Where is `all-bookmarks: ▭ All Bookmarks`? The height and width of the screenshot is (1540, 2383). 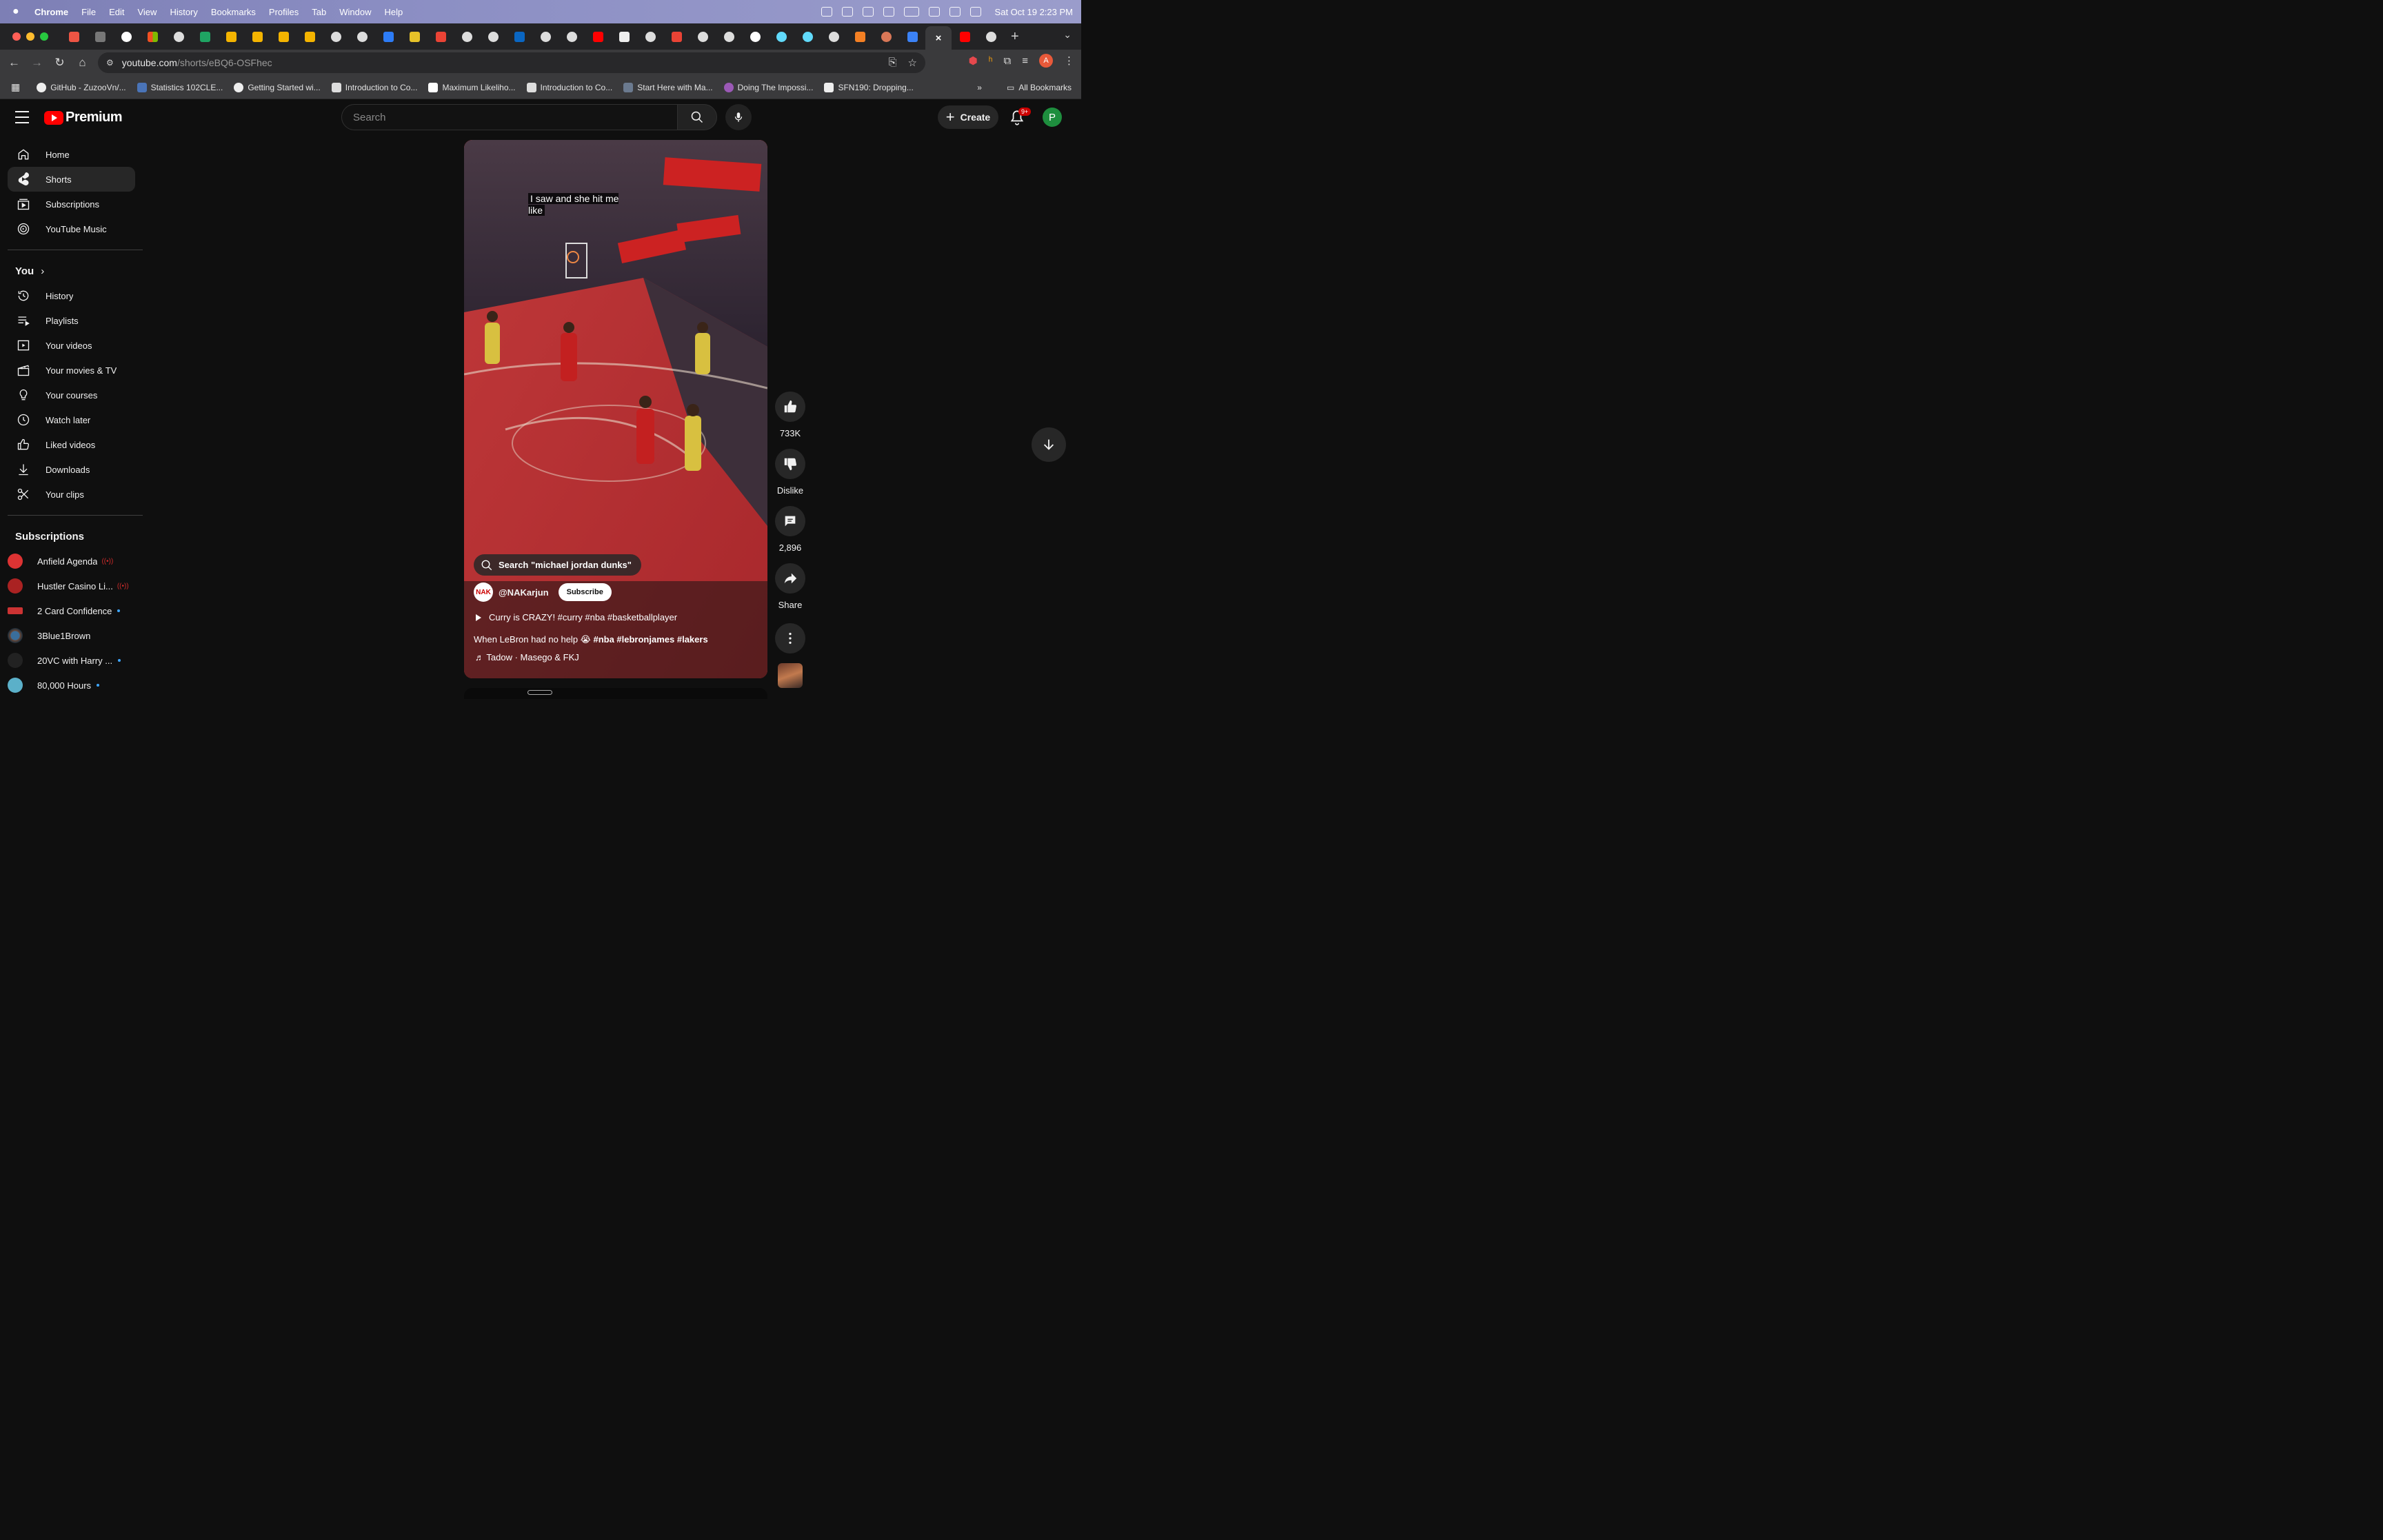
all-bookmarks: ▭ All Bookmarks is located at coordinates (1039, 88).